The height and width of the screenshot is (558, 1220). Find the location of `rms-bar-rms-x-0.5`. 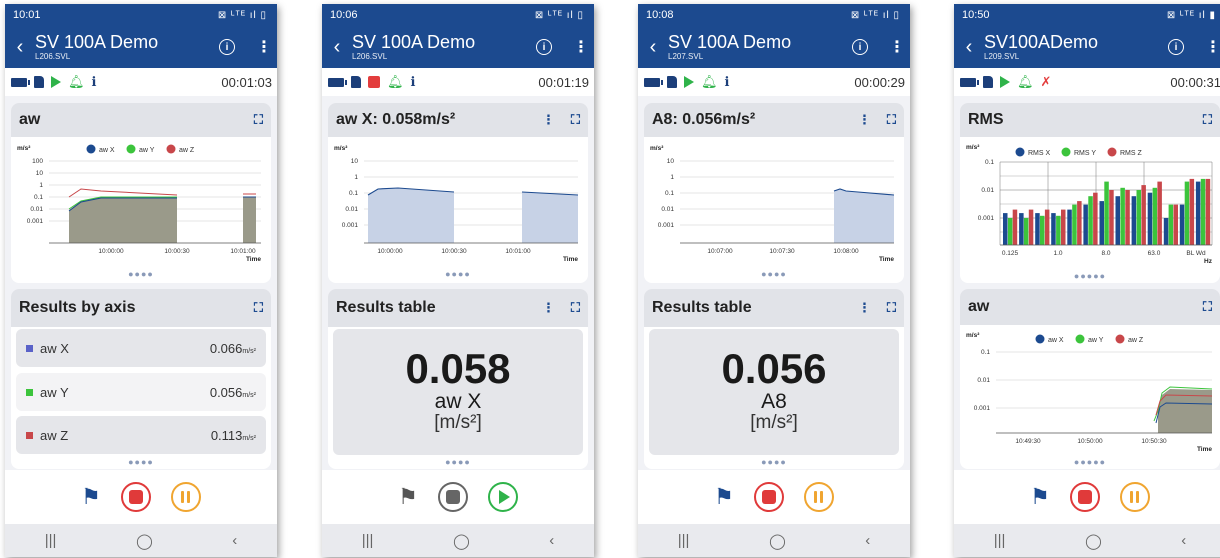

rms-bar-rms-x-0.5 is located at coordinates (1037, 229).